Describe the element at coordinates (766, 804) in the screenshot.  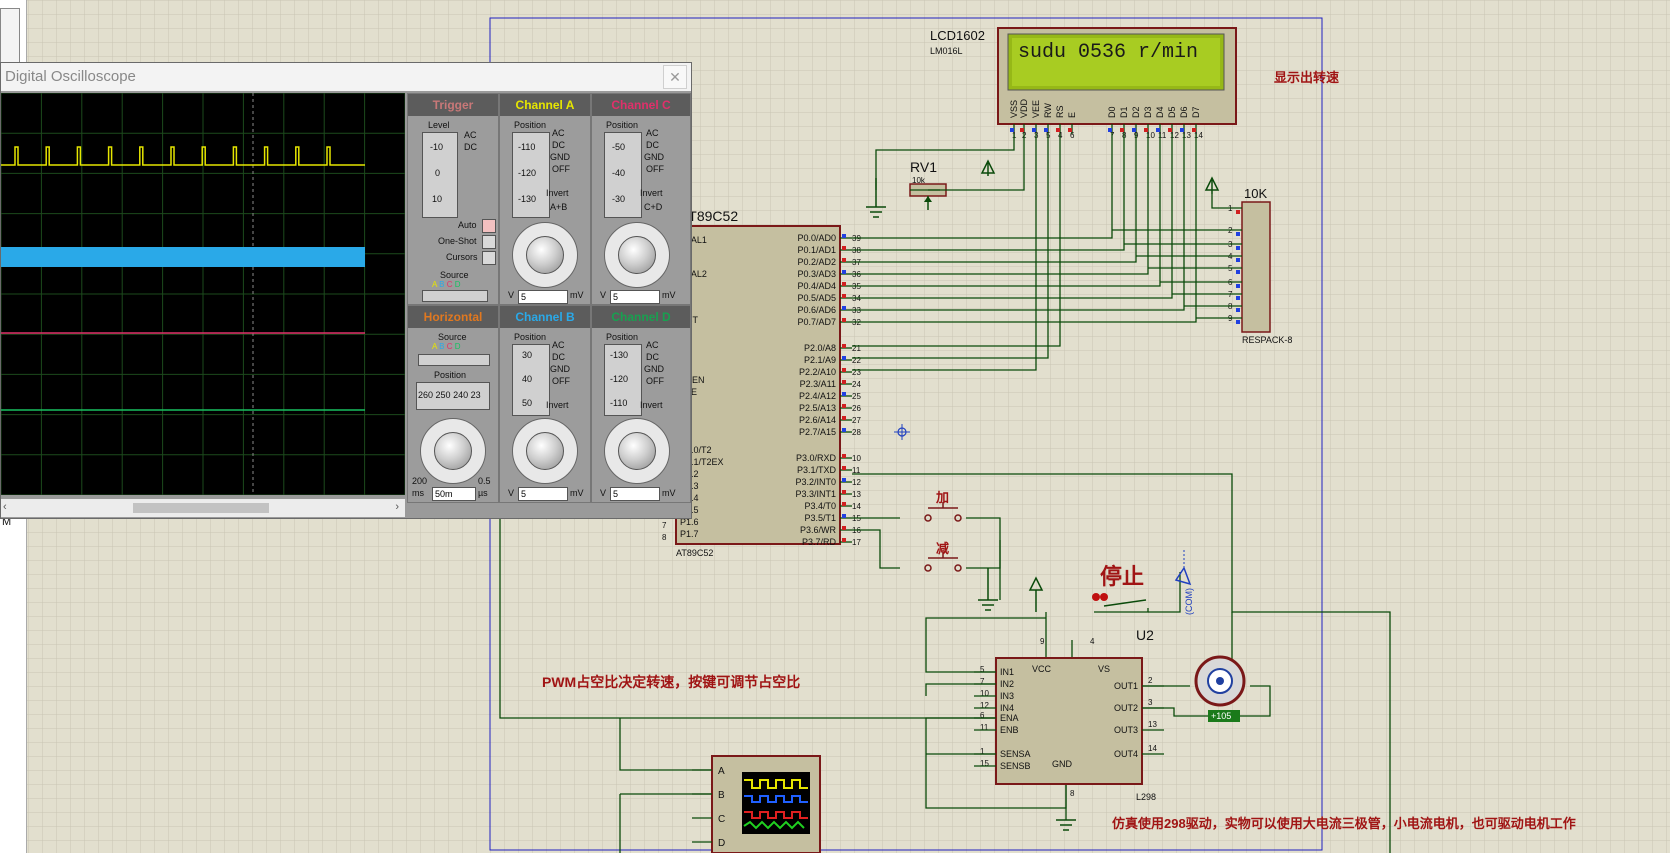
I see `oscilloscope-instrument` at that location.